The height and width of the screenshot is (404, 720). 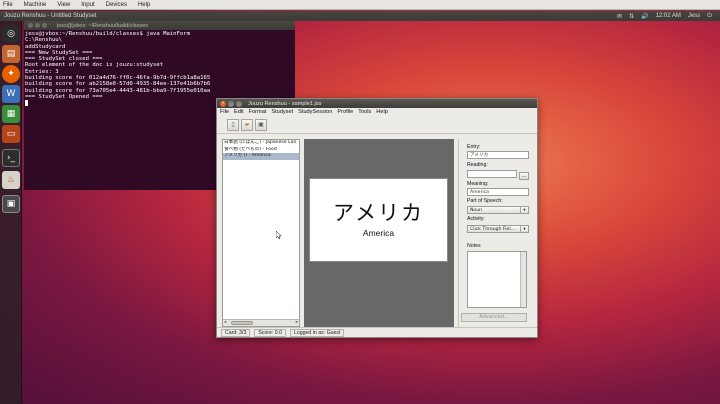 I want to click on close-icon, so click(x=30, y=25).